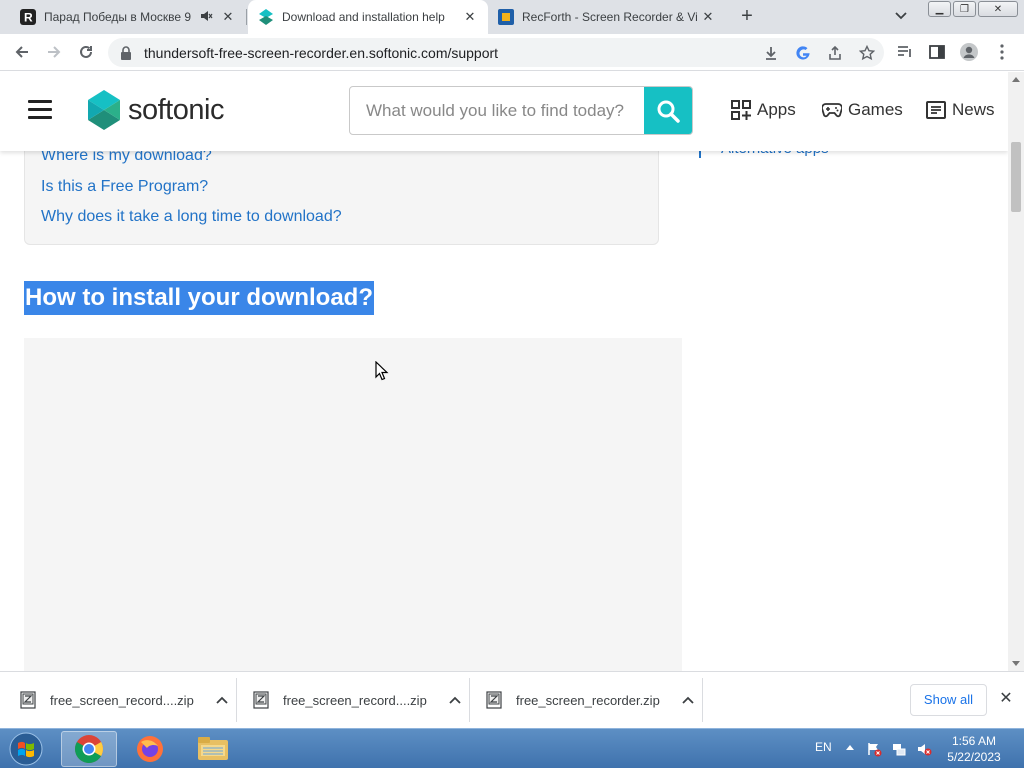  Describe the element at coordinates (124, 187) in the screenshot. I see `faq-link-free-program: Is this a Free Program?` at that location.